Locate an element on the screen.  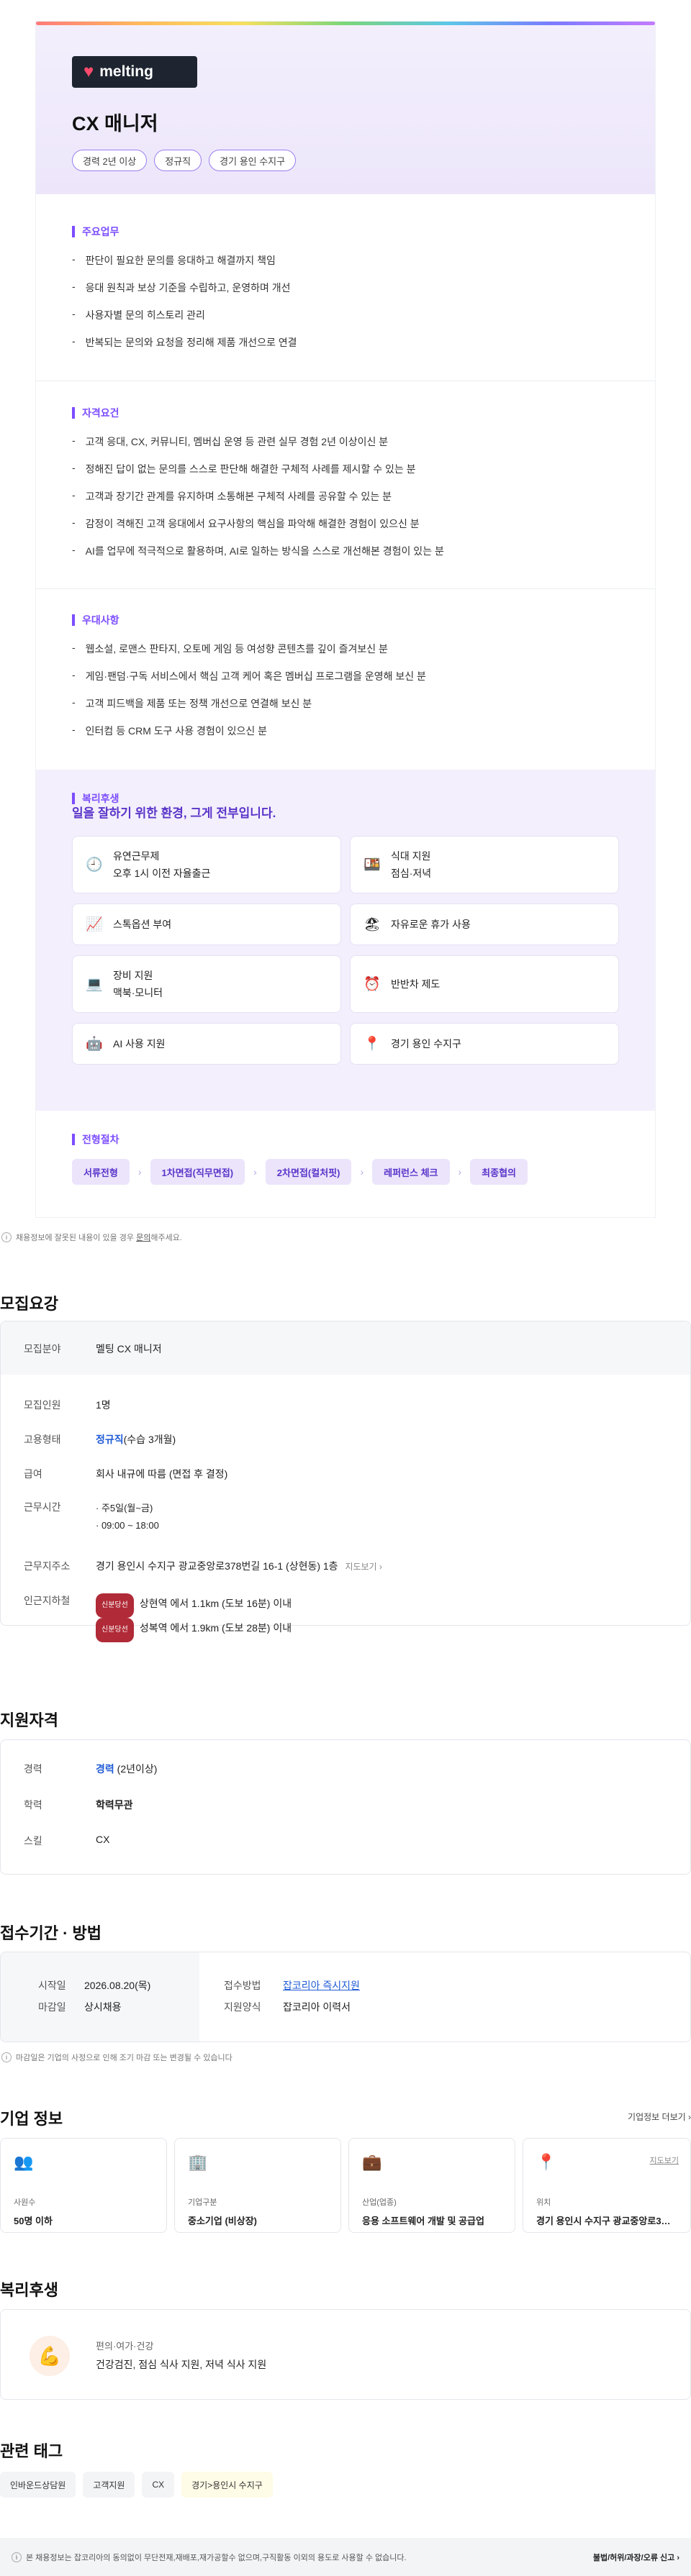
company-info-card: 👥 사원수 50명 이하 is located at coordinates (83, 2185).